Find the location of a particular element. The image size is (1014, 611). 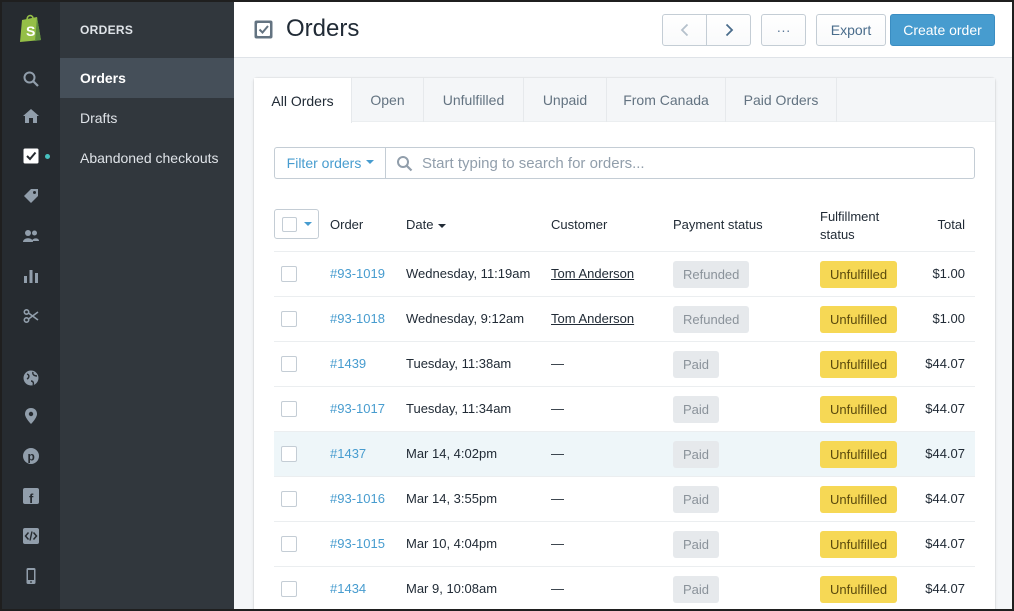

order-cell: #1439 is located at coordinates (348, 363).